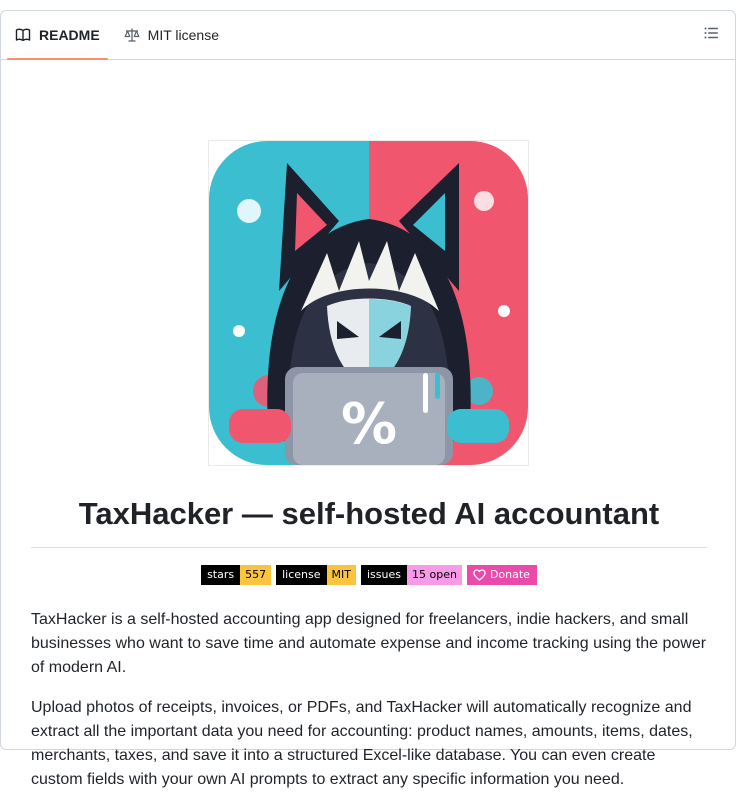 Image resolution: width=738 pixels, height=792 pixels. I want to click on book-icon, so click(23, 35).